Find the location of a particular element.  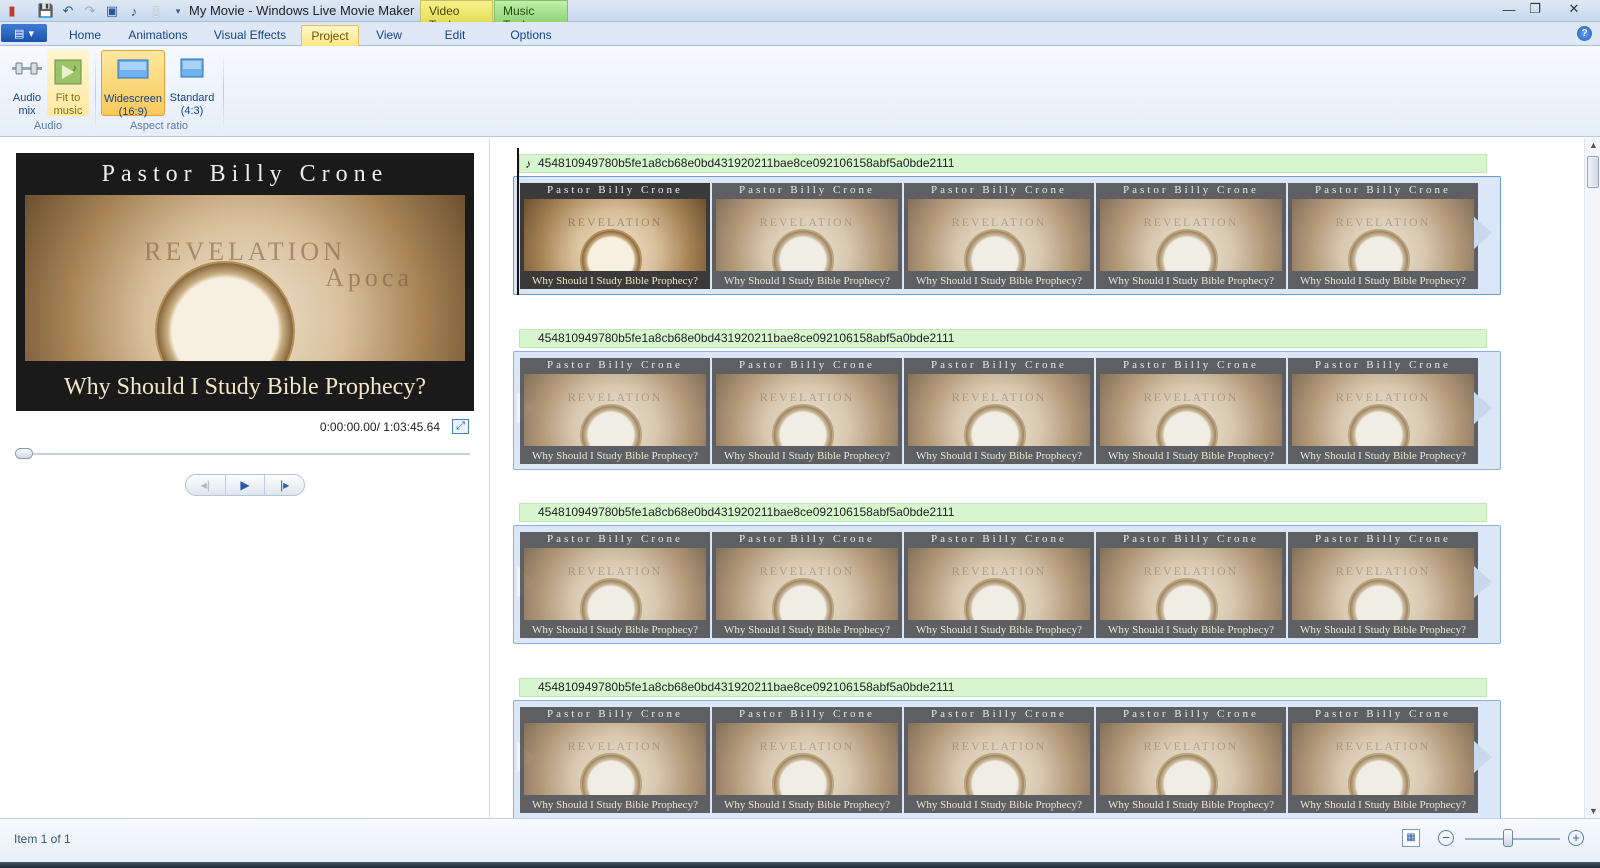

playhead-cursor is located at coordinates (518, 221).